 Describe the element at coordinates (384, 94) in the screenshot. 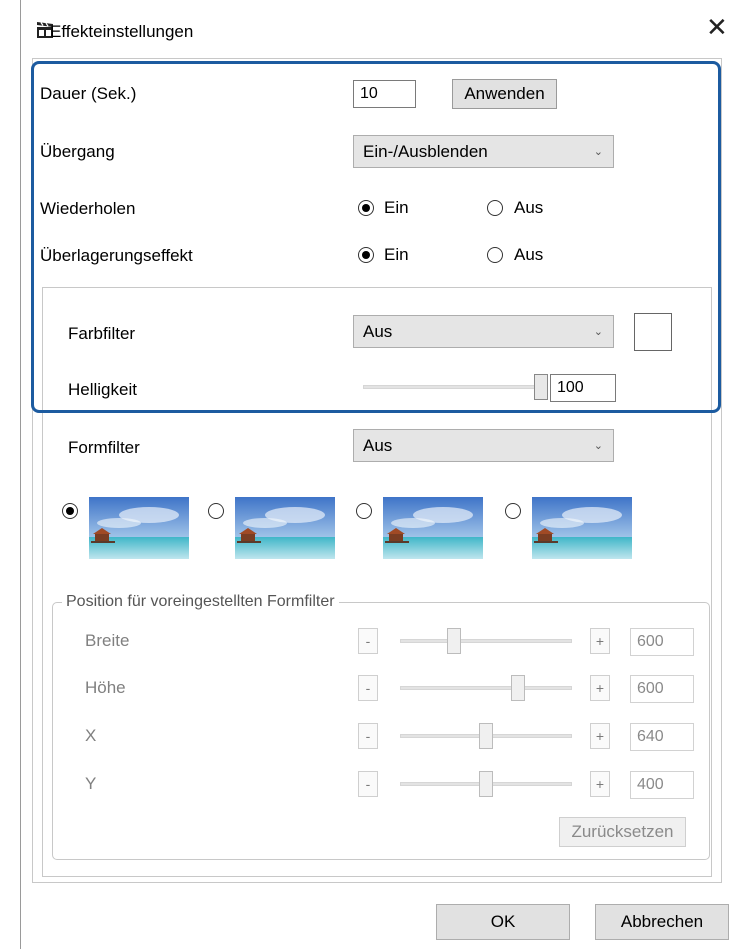

I see `duration-input: 10` at that location.